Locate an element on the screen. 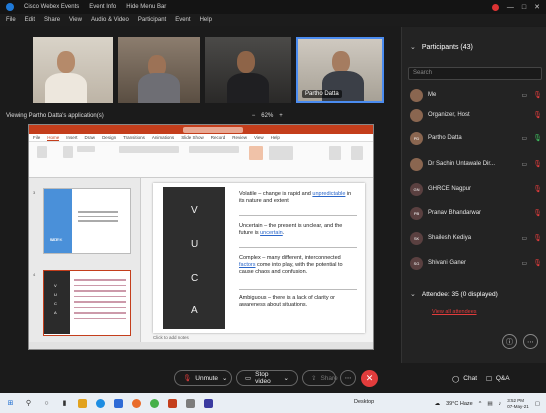 This screenshot has width=546, height=413. minimize-button: — is located at coordinates (510, 7).